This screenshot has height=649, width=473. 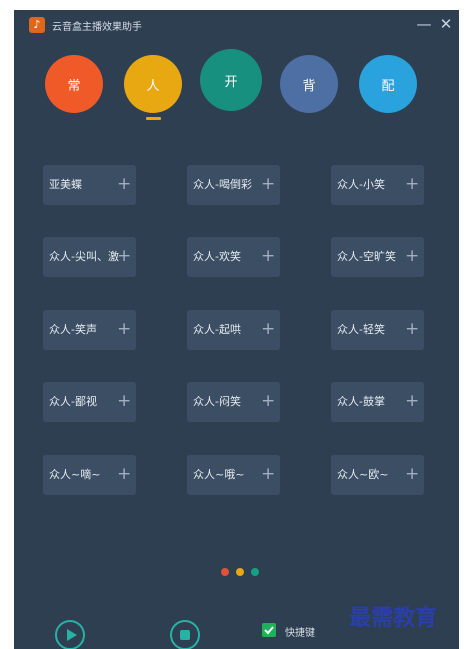 What do you see at coordinates (89, 185) in the screenshot?
I see `sound-tile: 亚美蝶 +` at bounding box center [89, 185].